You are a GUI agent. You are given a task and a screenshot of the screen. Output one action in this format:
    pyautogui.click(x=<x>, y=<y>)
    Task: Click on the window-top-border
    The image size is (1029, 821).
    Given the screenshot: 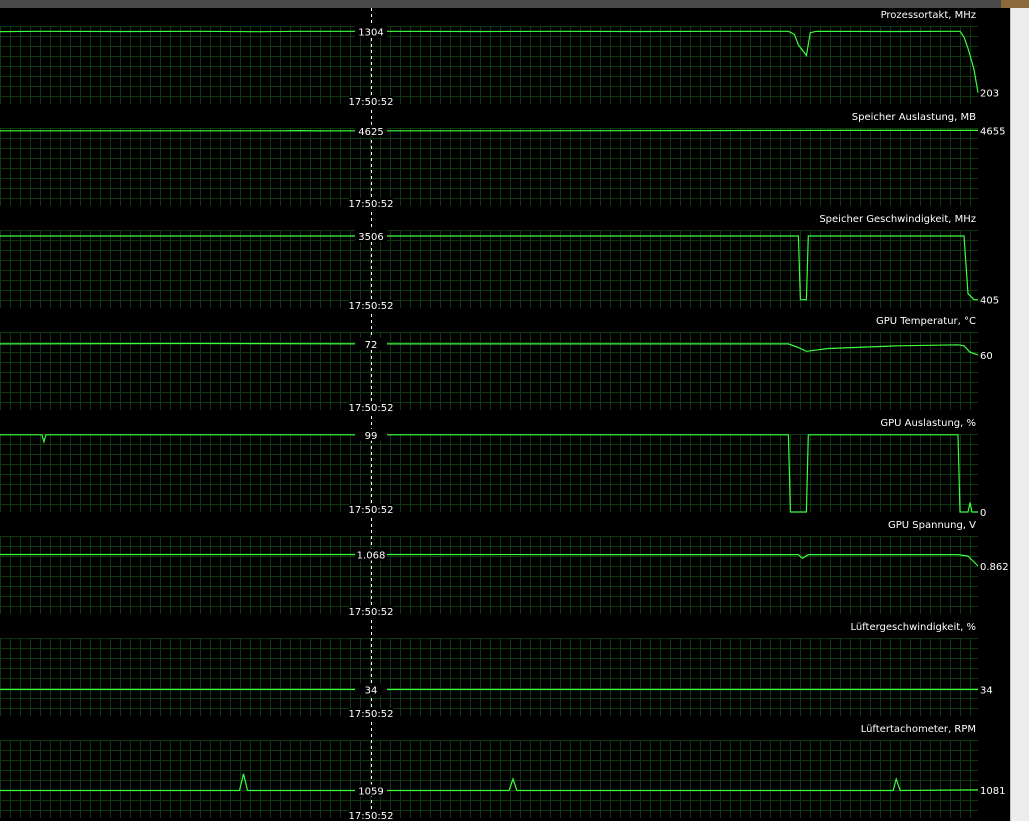 What is the action you would take?
    pyautogui.click(x=514, y=4)
    